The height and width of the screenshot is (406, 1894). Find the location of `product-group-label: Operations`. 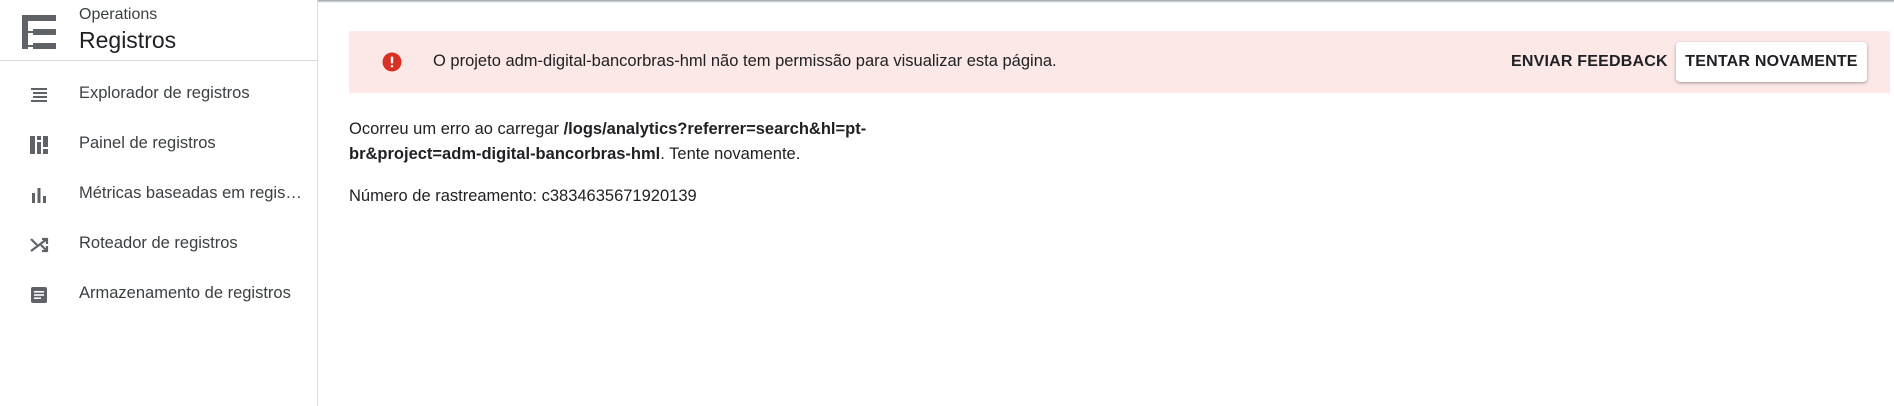

product-group-label: Operations is located at coordinates (118, 14).